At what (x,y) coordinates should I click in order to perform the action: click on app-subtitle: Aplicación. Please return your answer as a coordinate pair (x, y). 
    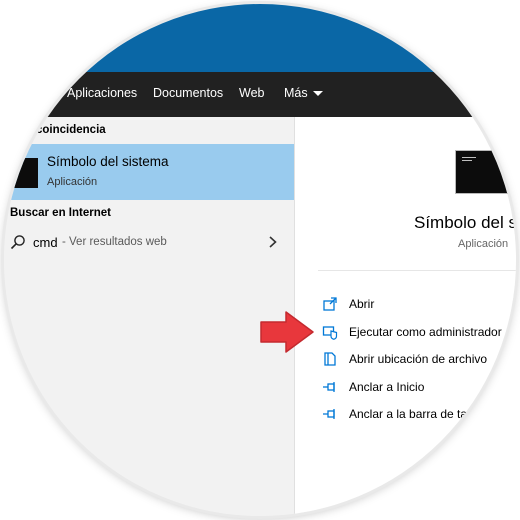
    Looking at the image, I should click on (483, 244).